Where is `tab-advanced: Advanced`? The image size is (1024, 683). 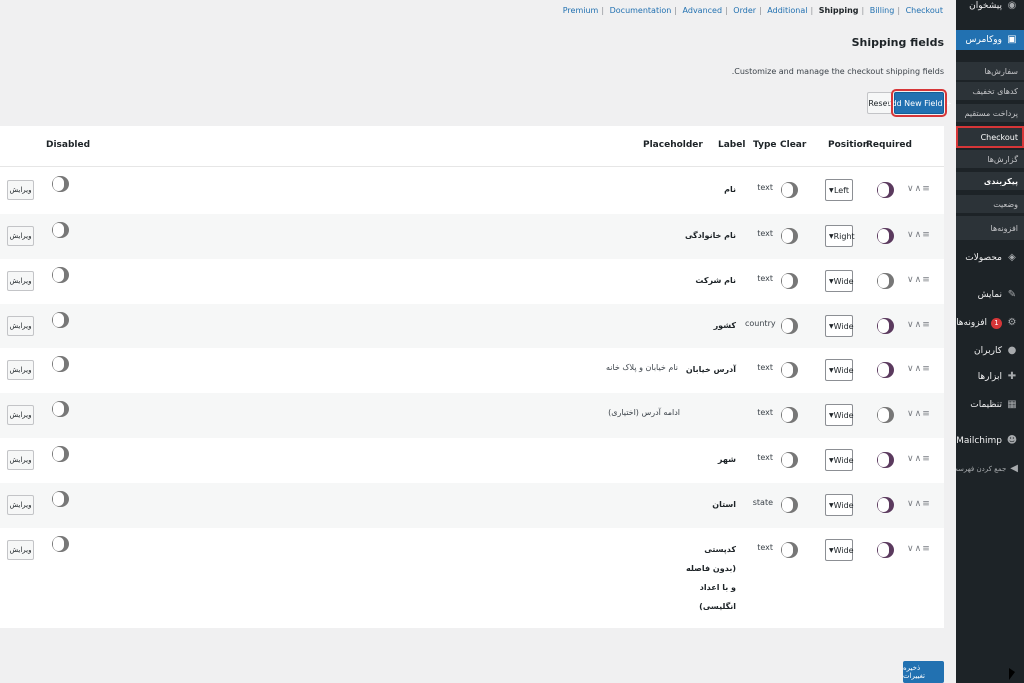
tab-advanced: Advanced is located at coordinates (703, 10).